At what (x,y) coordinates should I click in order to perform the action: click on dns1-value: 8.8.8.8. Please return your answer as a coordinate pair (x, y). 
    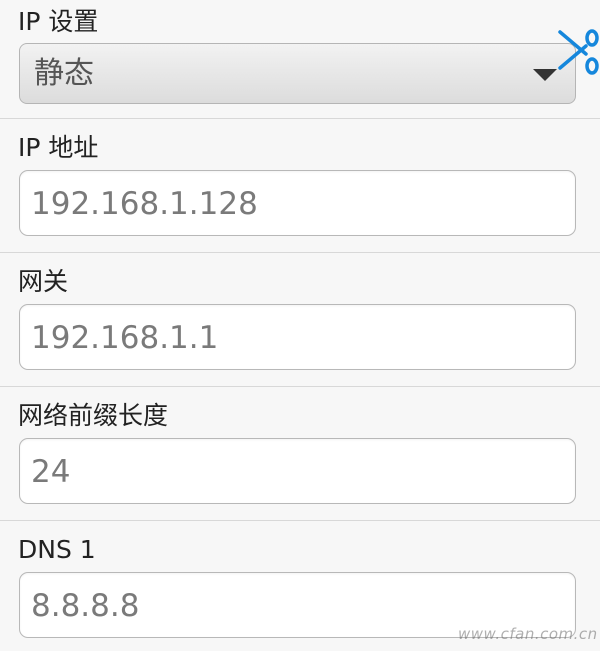
    Looking at the image, I should click on (85, 606).